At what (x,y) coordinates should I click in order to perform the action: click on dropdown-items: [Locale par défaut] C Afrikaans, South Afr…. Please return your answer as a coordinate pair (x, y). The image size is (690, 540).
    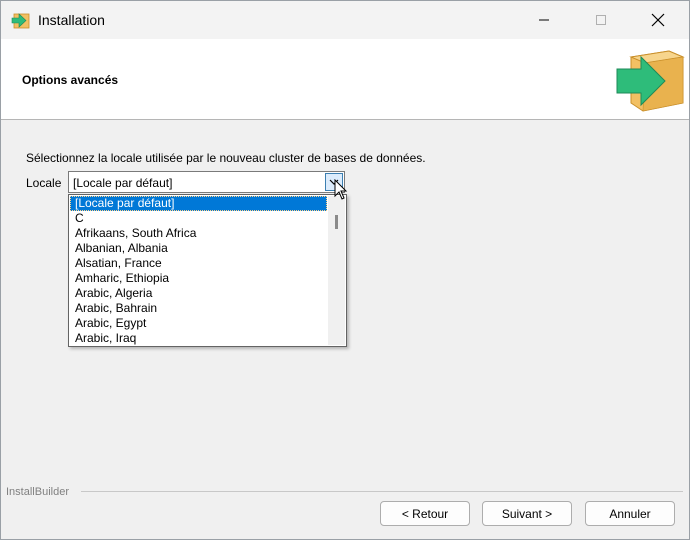
    Looking at the image, I should click on (198, 271).